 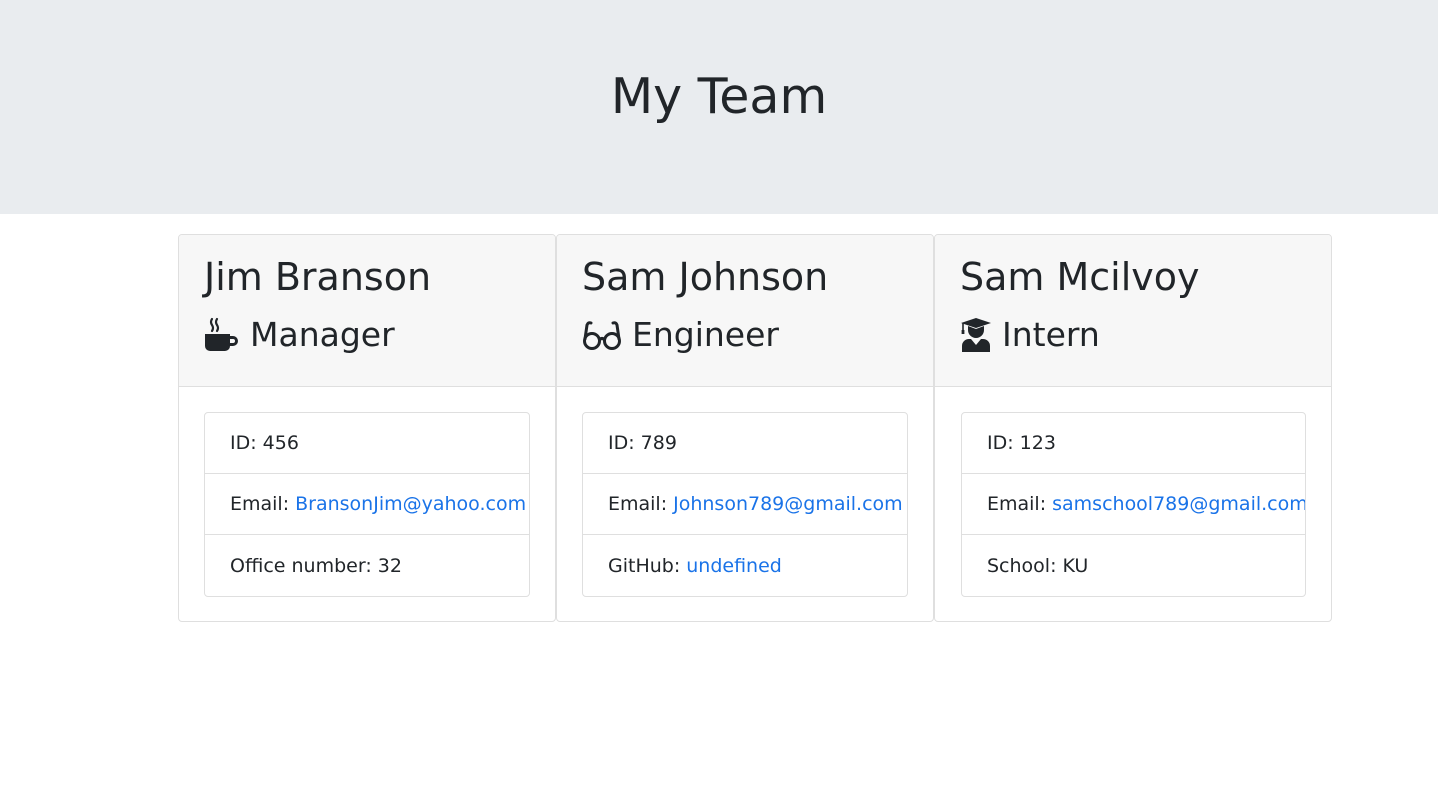 What do you see at coordinates (1075, 565) in the screenshot?
I see `school-value: KU` at bounding box center [1075, 565].